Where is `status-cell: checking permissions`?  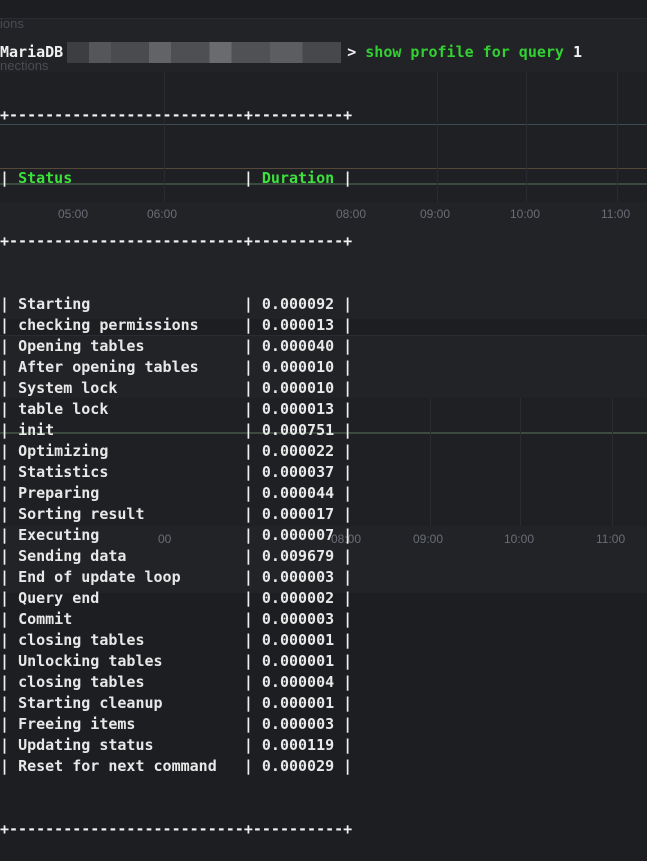 status-cell: checking permissions is located at coordinates (126, 325).